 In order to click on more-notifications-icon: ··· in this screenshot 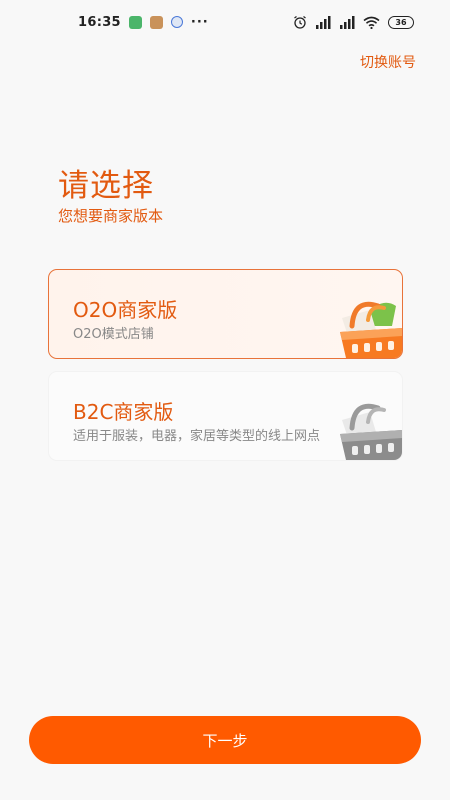, I will do `click(199, 22)`.